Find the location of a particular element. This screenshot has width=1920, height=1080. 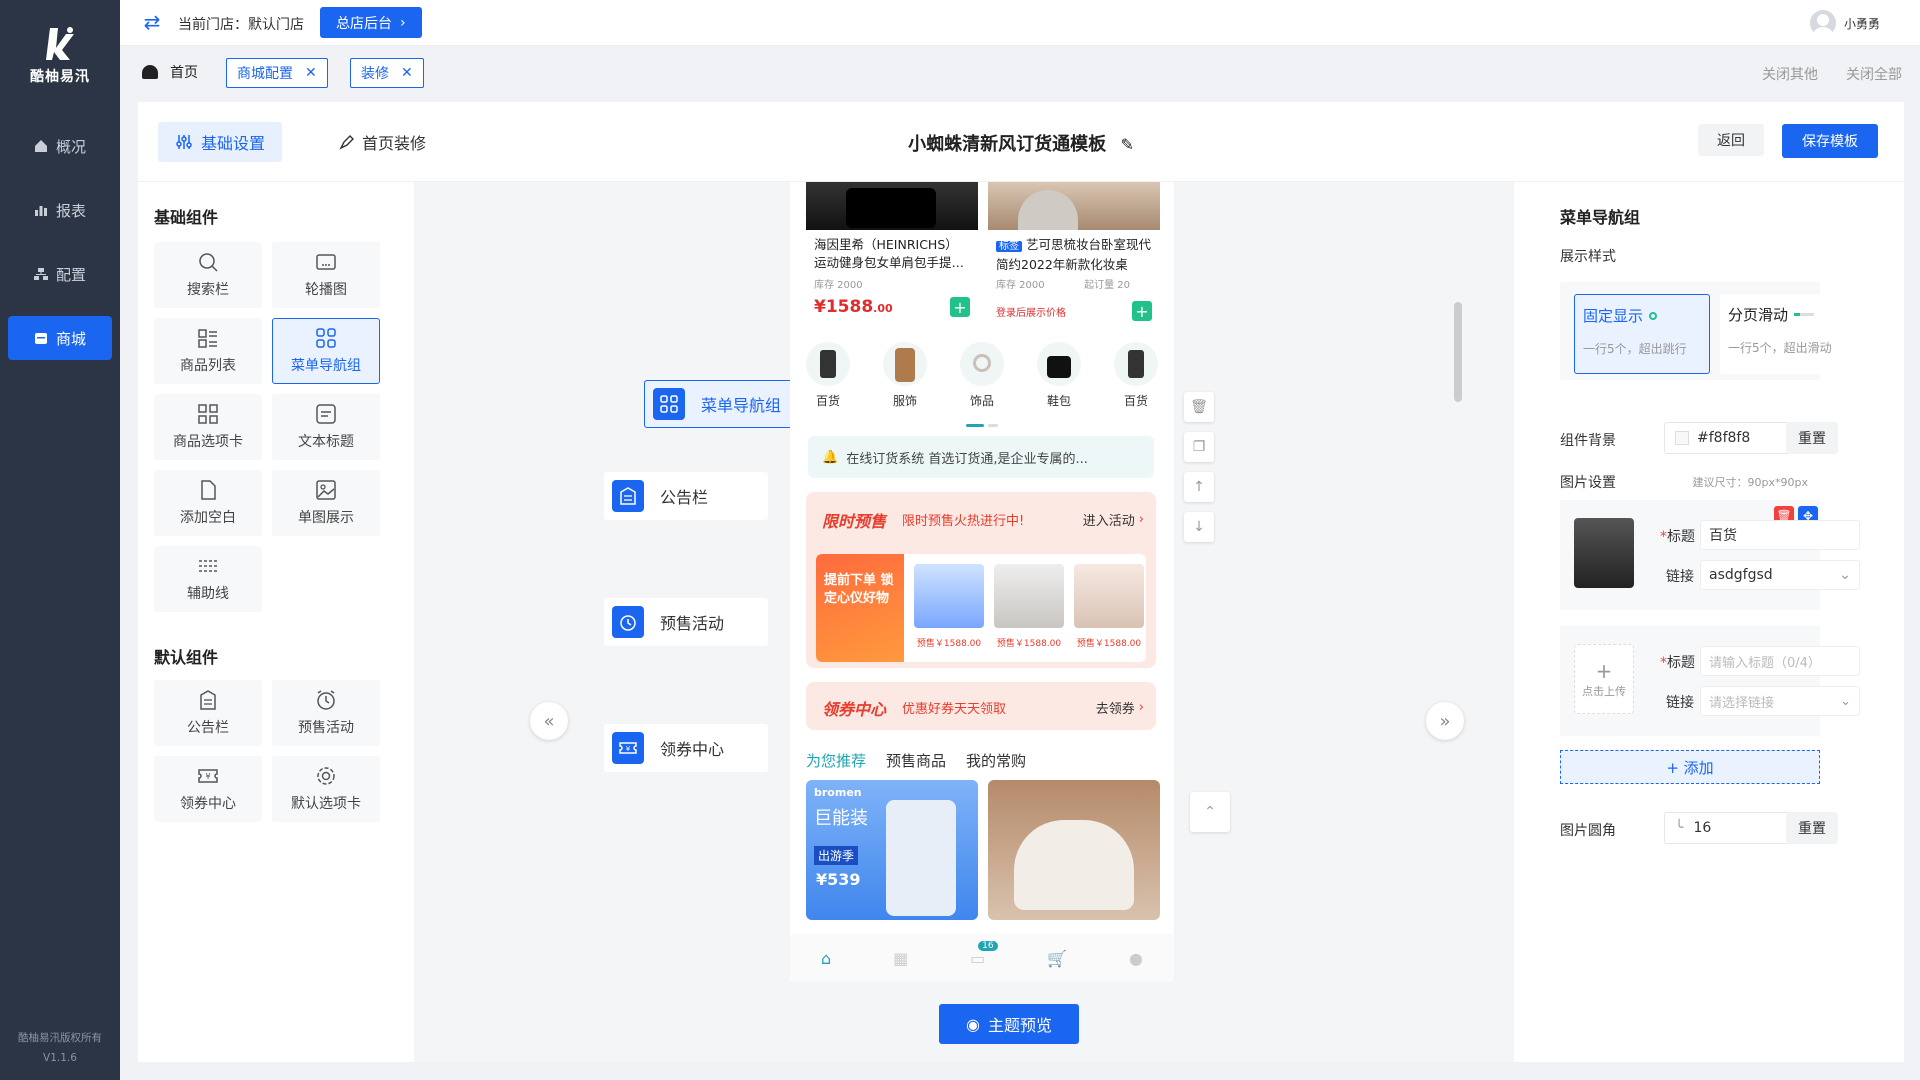

product-tag: 标签 is located at coordinates (1009, 246).